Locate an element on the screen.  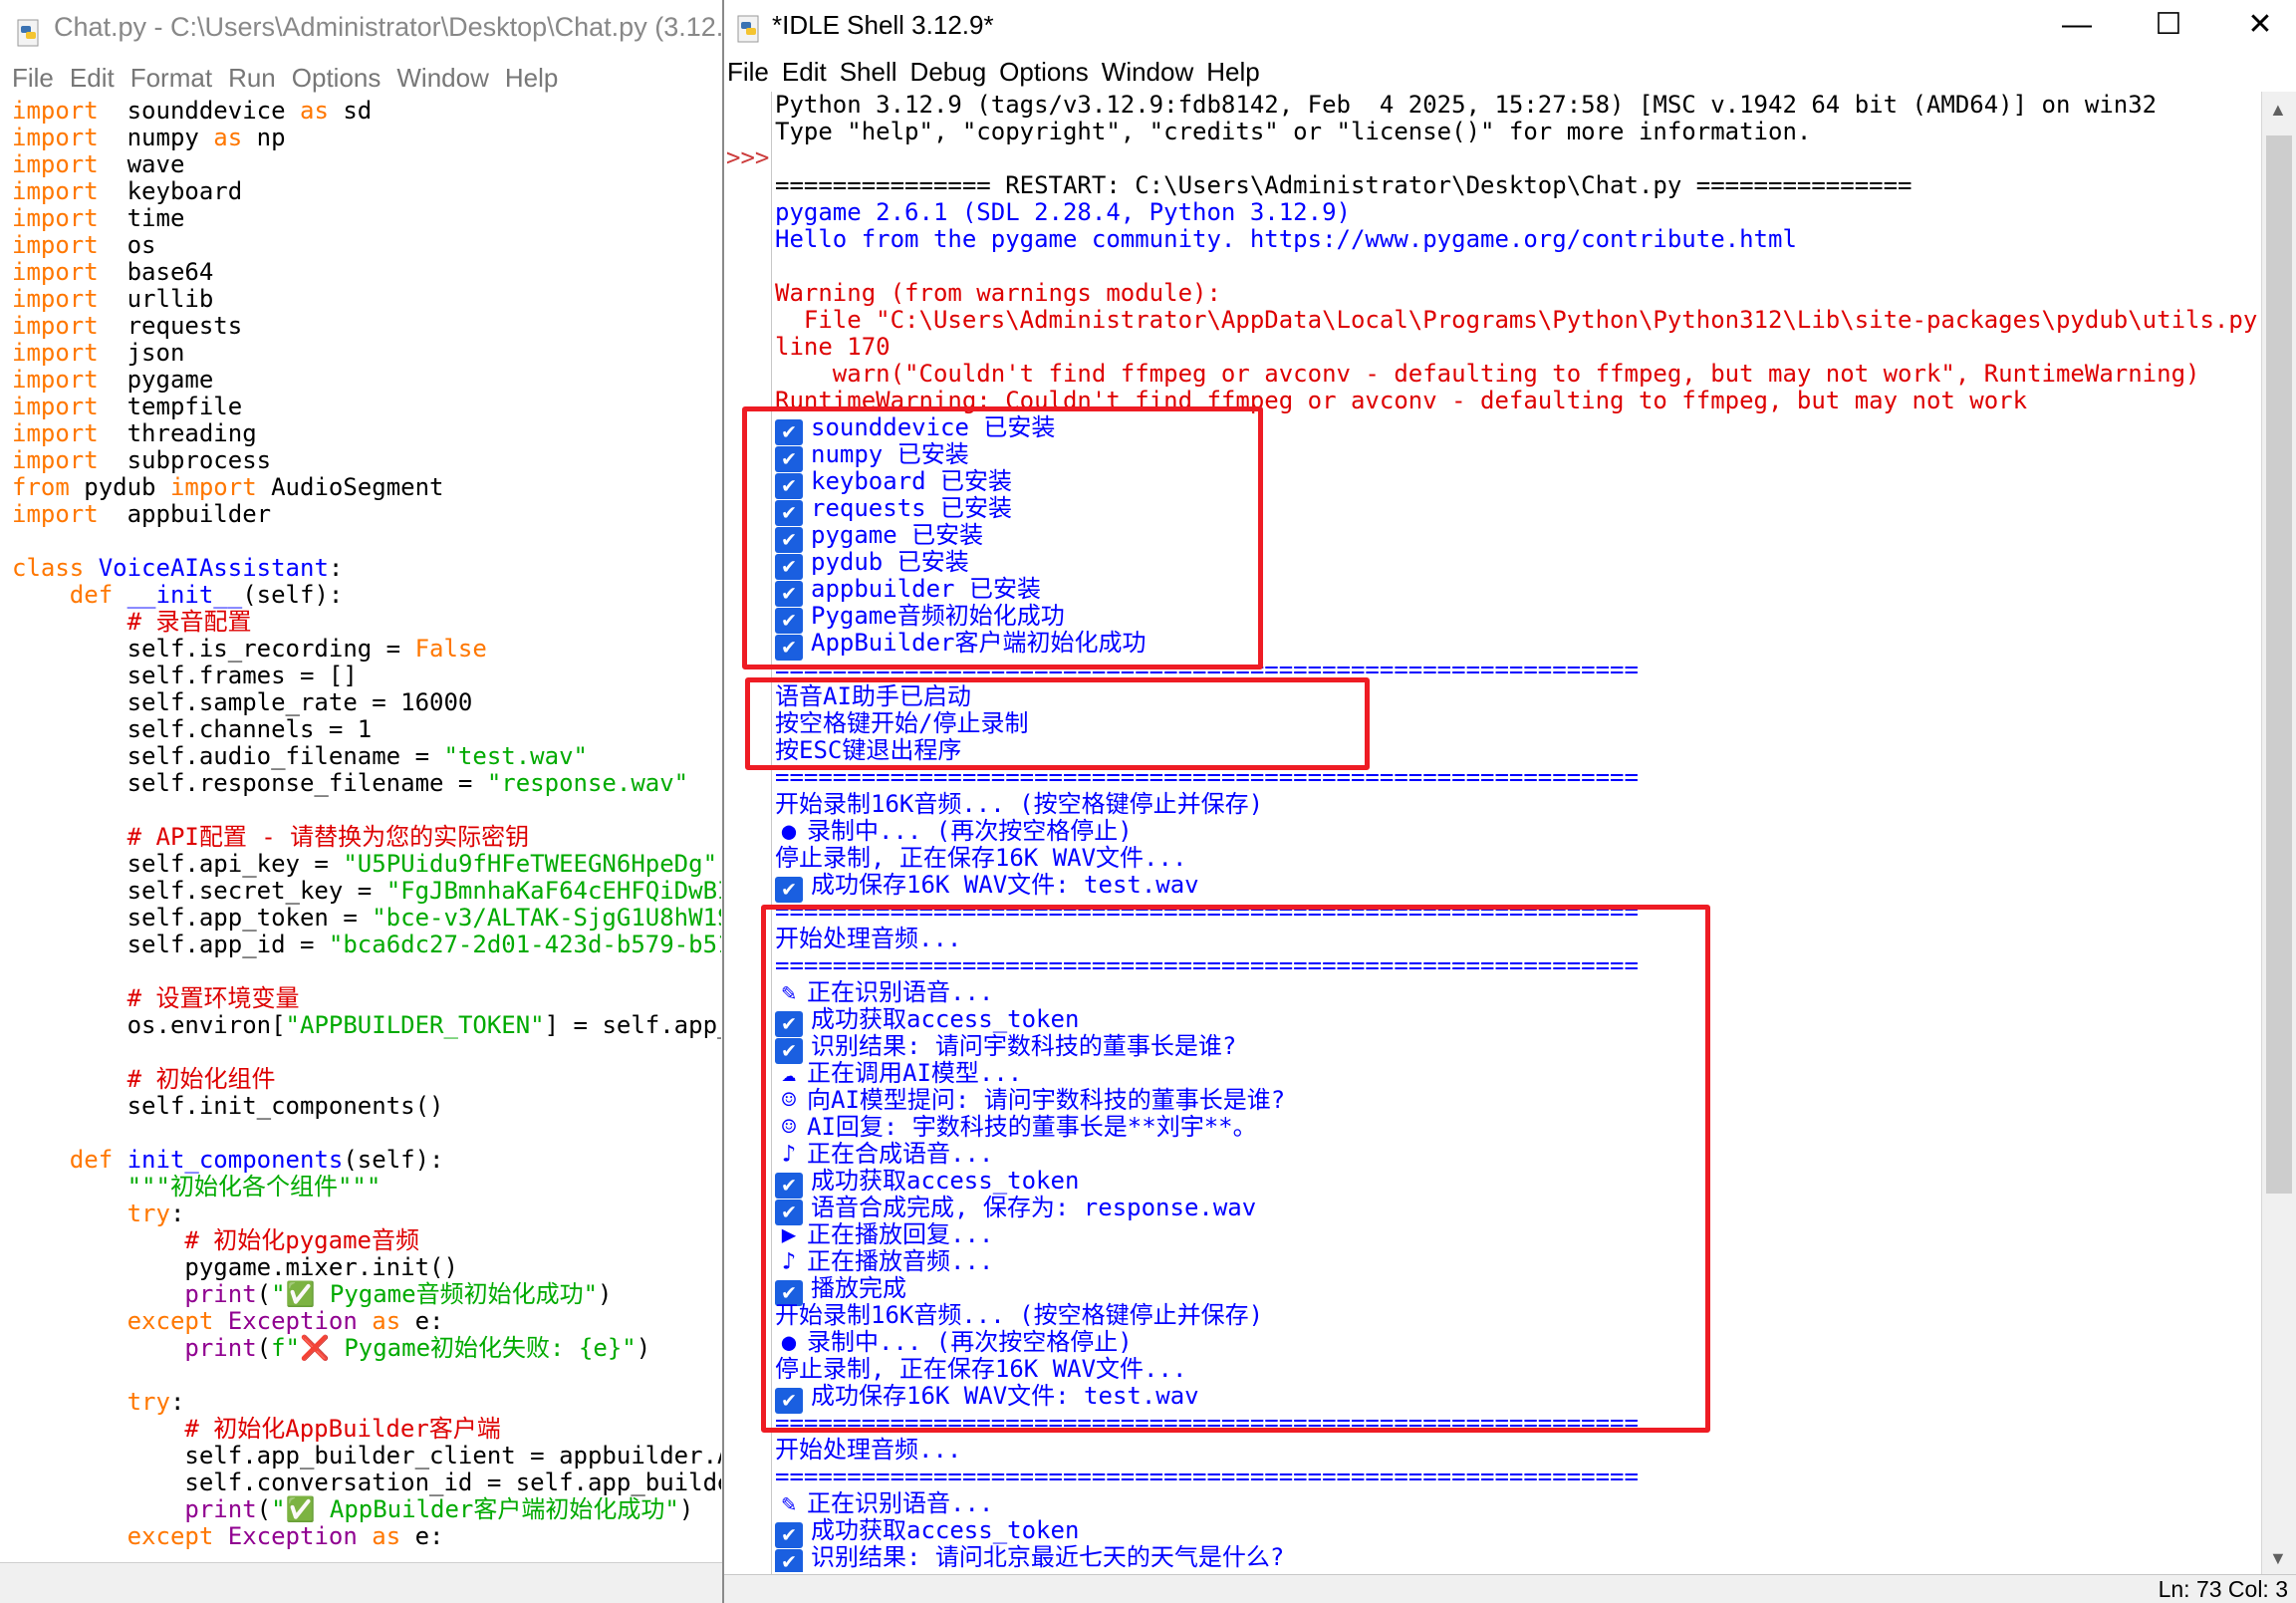
shell-menu-window: Window is located at coordinates (1148, 72).